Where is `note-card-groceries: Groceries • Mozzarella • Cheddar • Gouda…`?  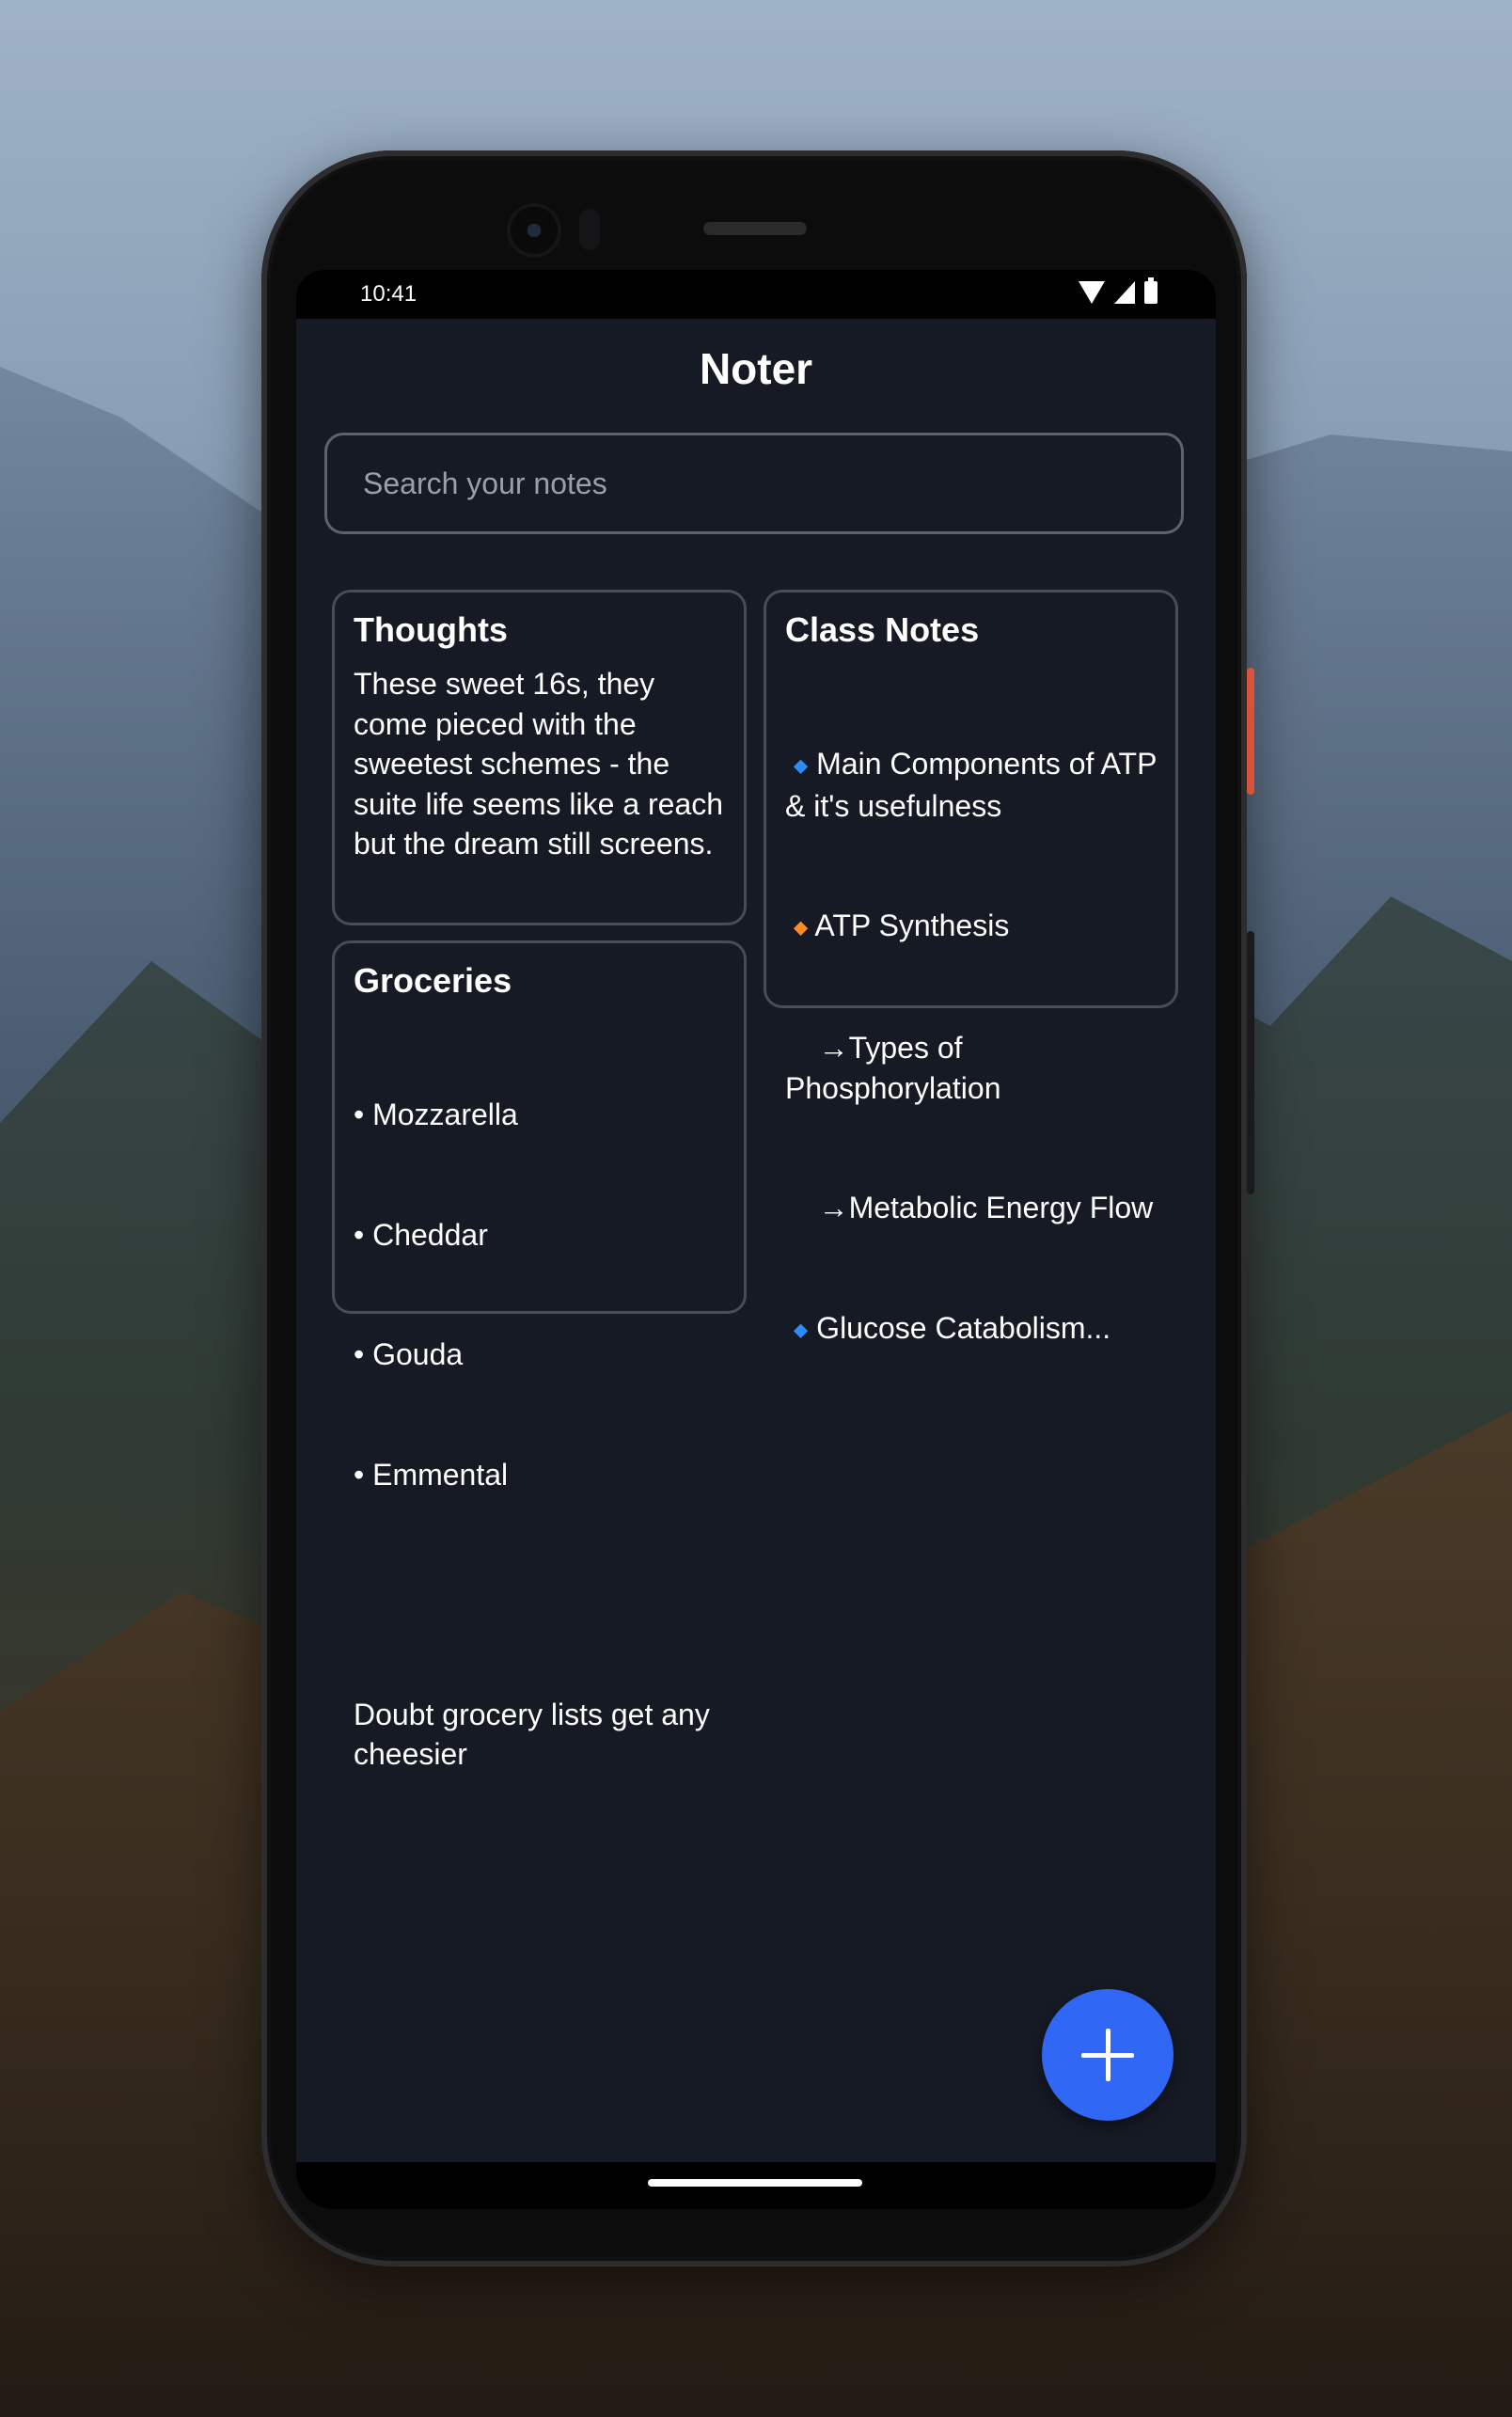 note-card-groceries: Groceries • Mozzarella • Cheddar • Gouda… is located at coordinates (539, 1355).